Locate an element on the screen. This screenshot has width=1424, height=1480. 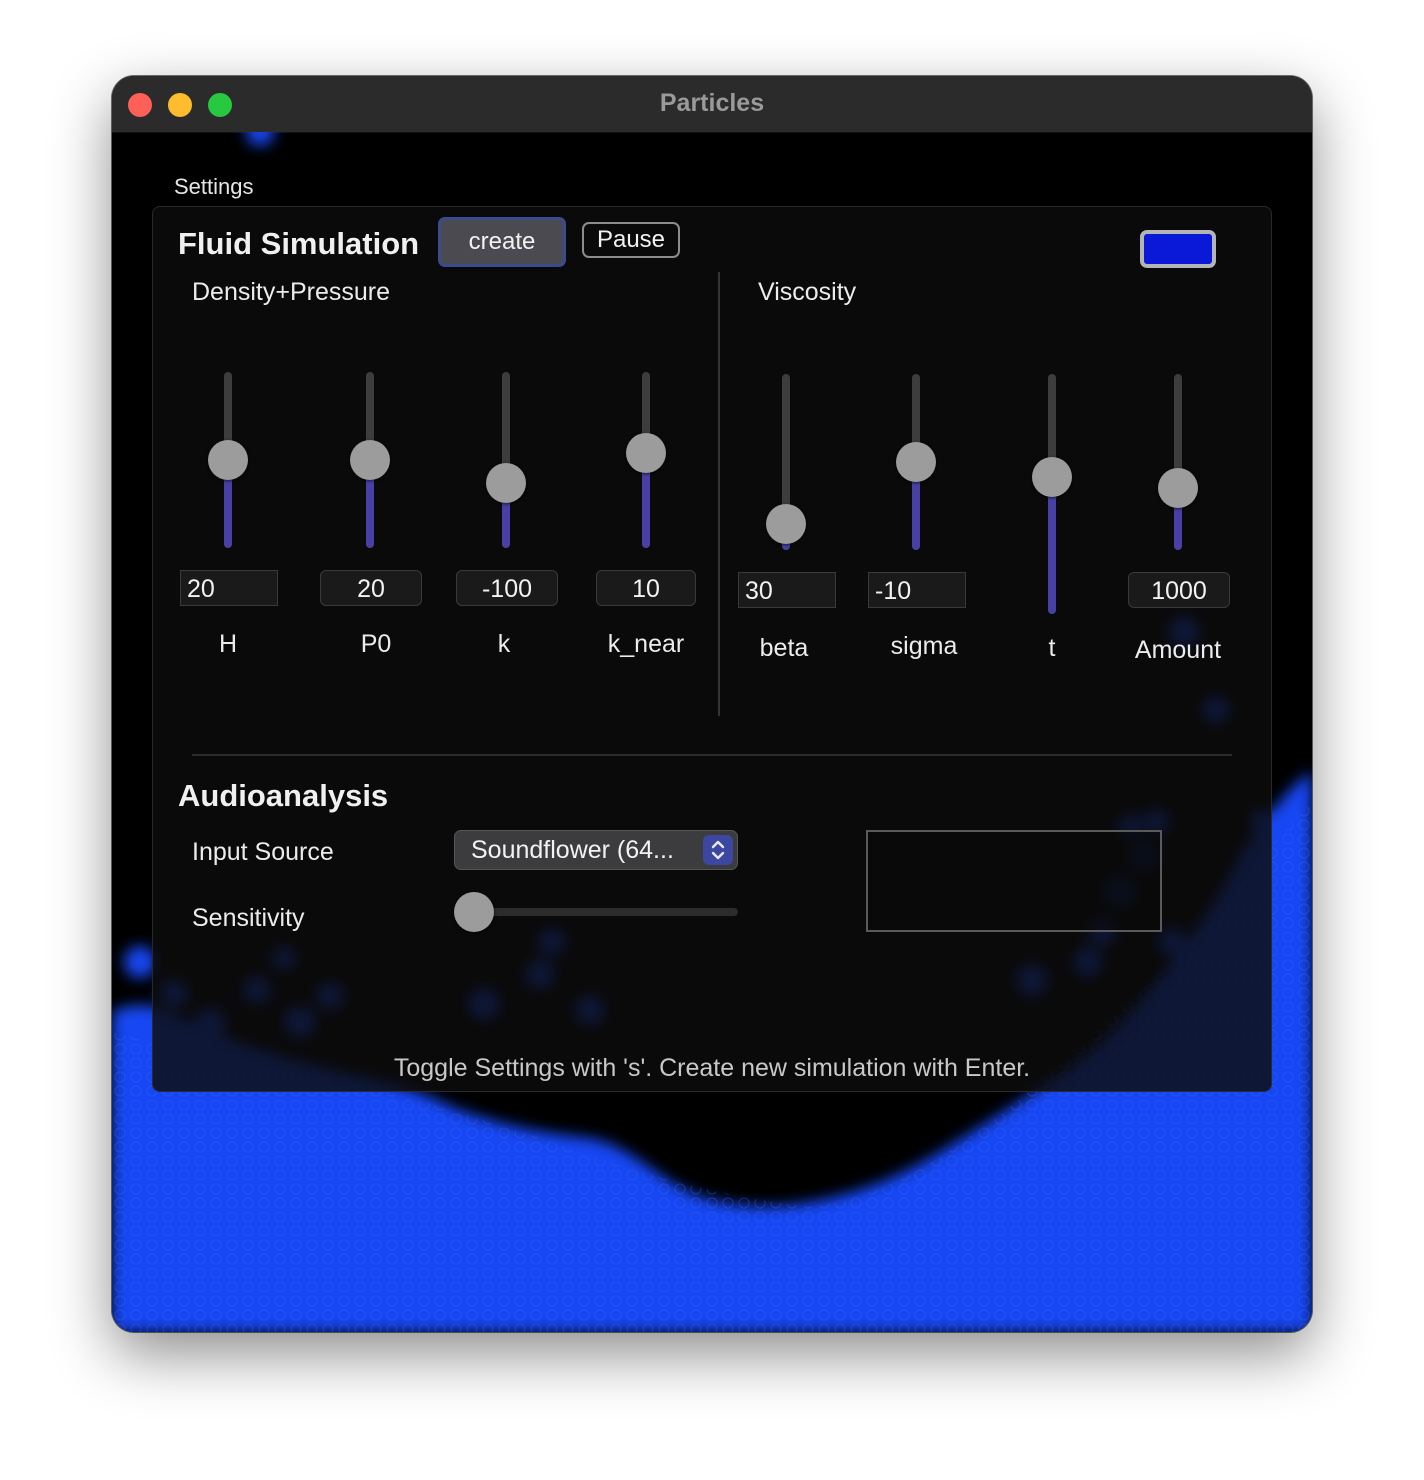
viscosity-heading: Viscosity is located at coordinates (807, 292).